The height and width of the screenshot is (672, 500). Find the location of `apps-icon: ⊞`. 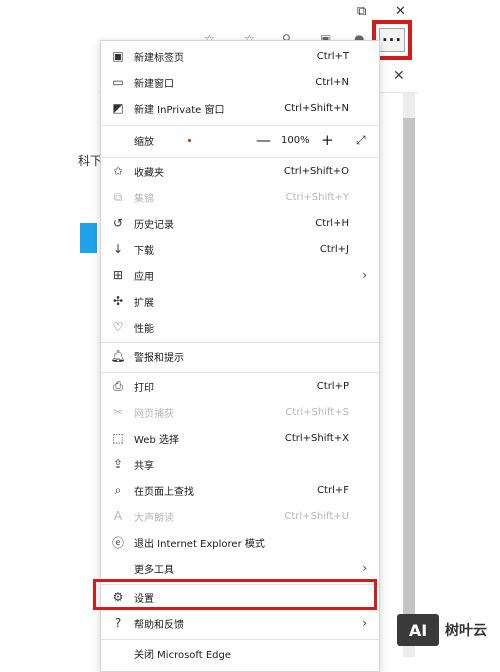

apps-icon: ⊞ is located at coordinates (118, 275).